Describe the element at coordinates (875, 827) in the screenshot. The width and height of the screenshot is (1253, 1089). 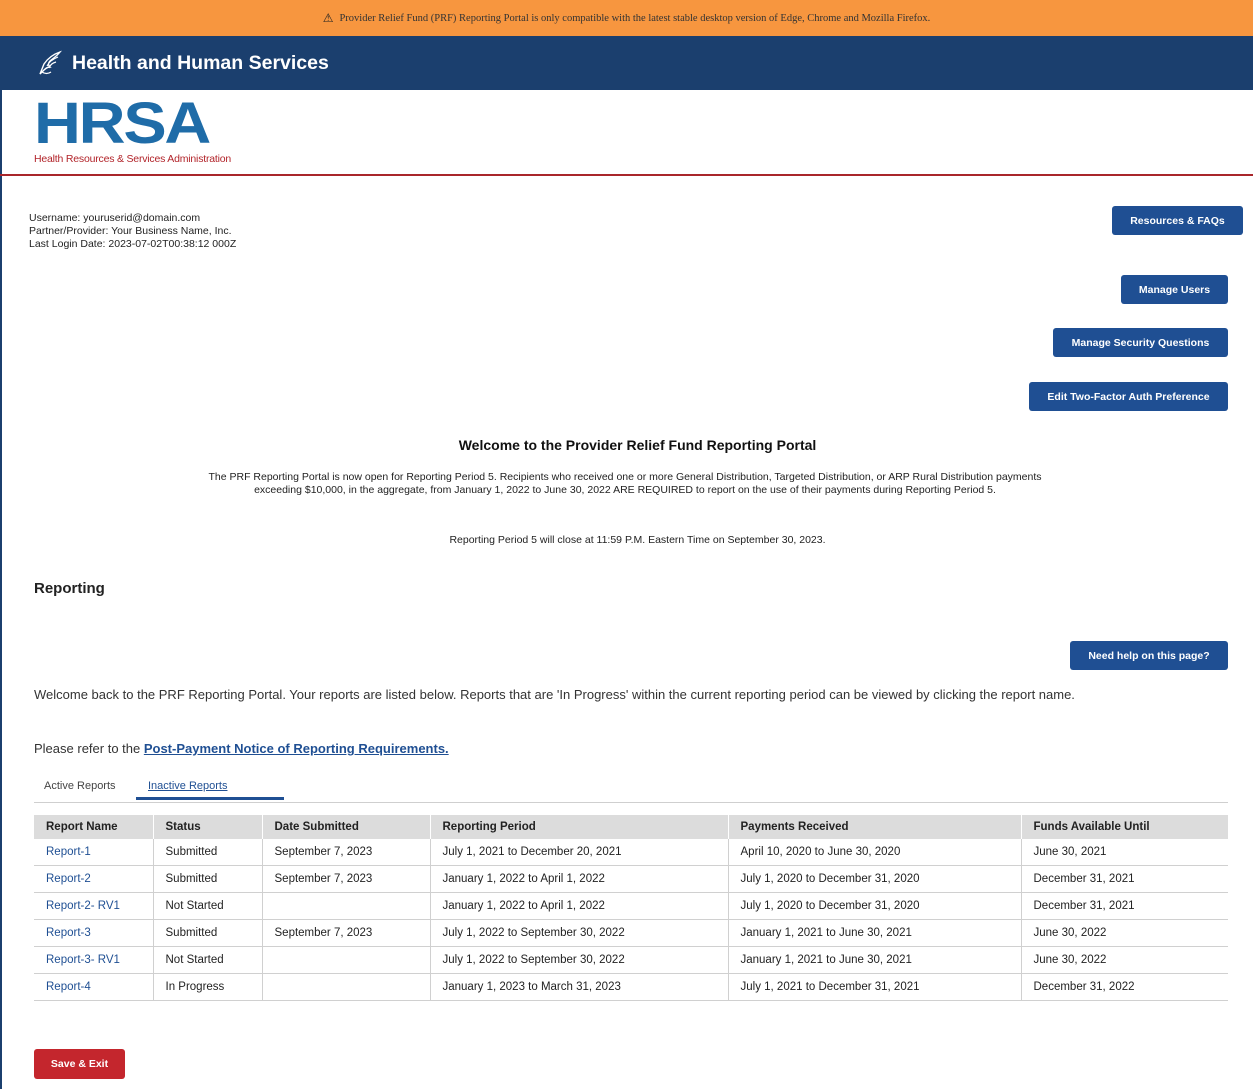
I see `column-header-payments-received: Payments Received` at that location.